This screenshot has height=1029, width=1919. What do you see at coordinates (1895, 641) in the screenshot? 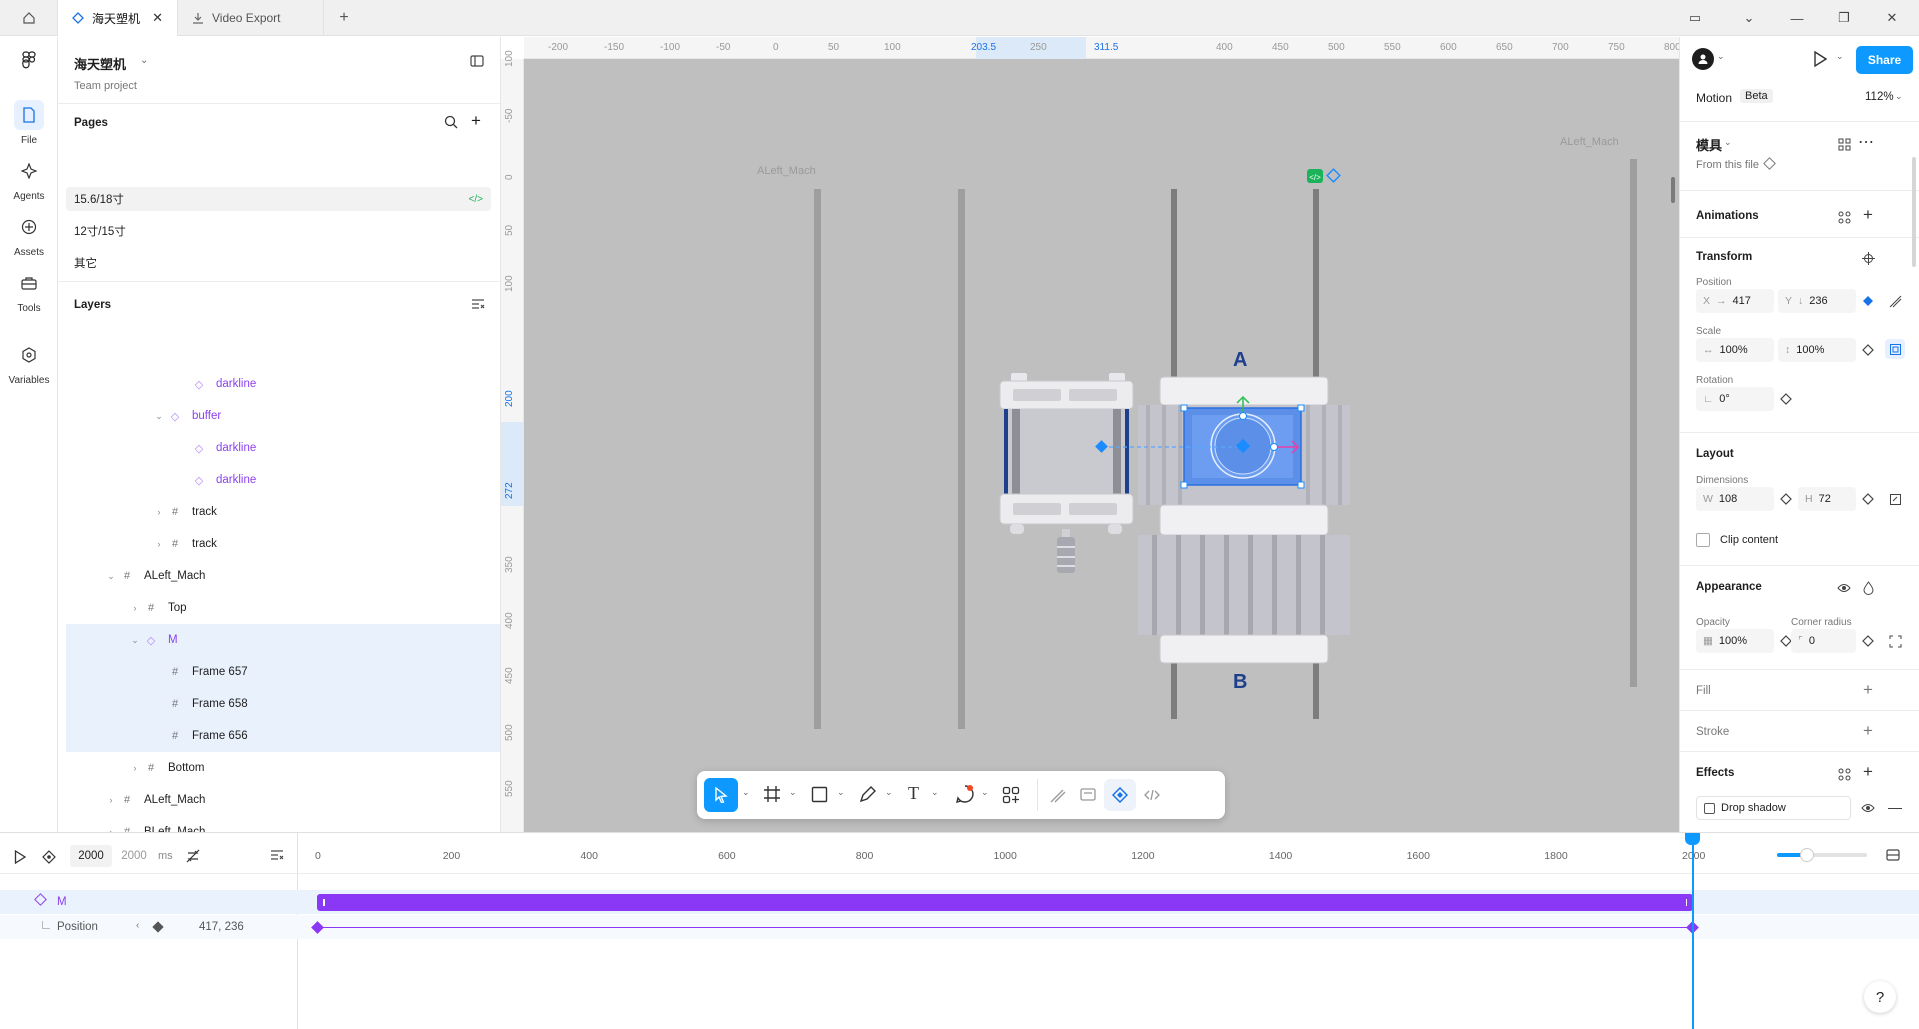
I see `expand-corners-icon` at bounding box center [1895, 641].